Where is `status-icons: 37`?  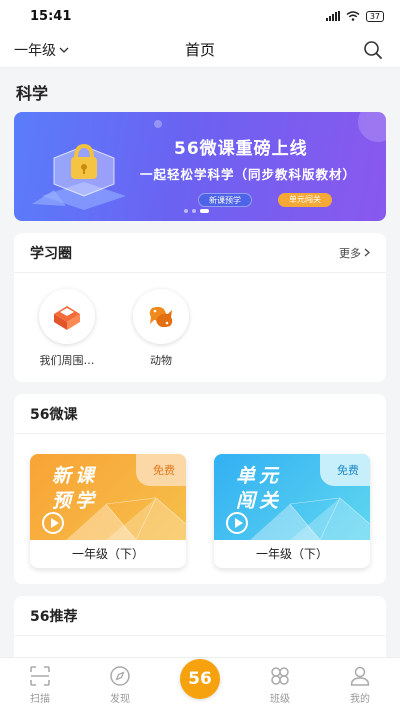
status-icons: 37 is located at coordinates (354, 16).